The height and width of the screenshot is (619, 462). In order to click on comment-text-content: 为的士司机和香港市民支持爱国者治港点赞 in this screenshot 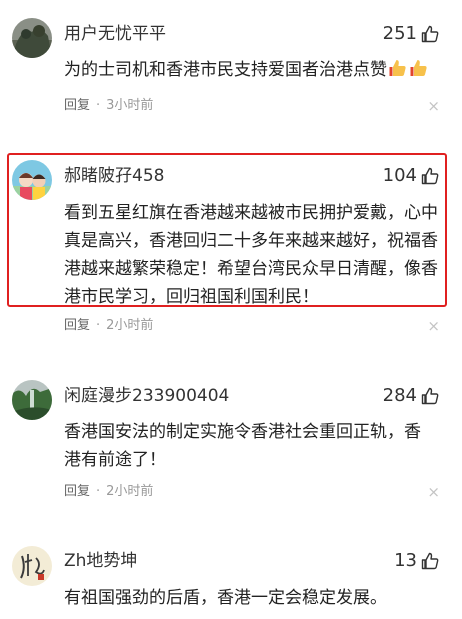, I will do `click(225, 70)`.